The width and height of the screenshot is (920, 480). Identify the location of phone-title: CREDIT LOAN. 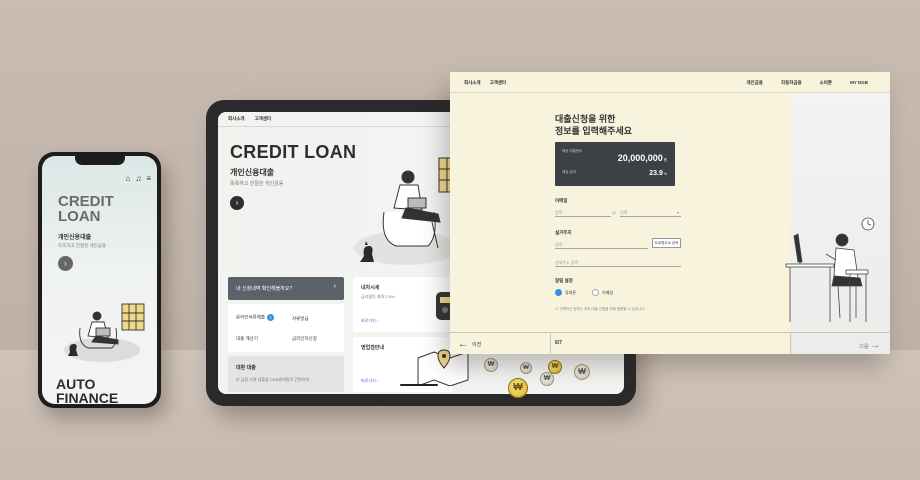
(86, 209).